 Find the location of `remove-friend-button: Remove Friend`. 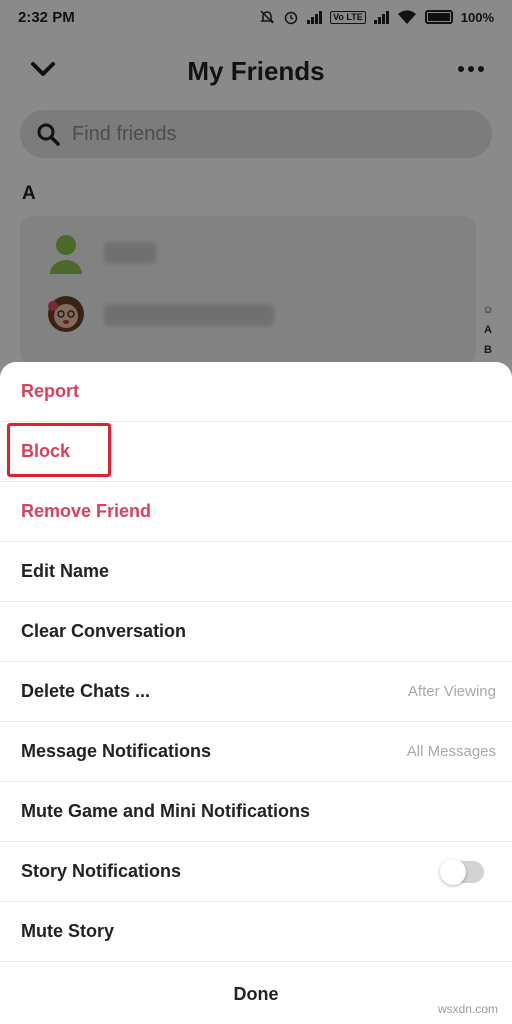

remove-friend-button: Remove Friend is located at coordinates (256, 512).